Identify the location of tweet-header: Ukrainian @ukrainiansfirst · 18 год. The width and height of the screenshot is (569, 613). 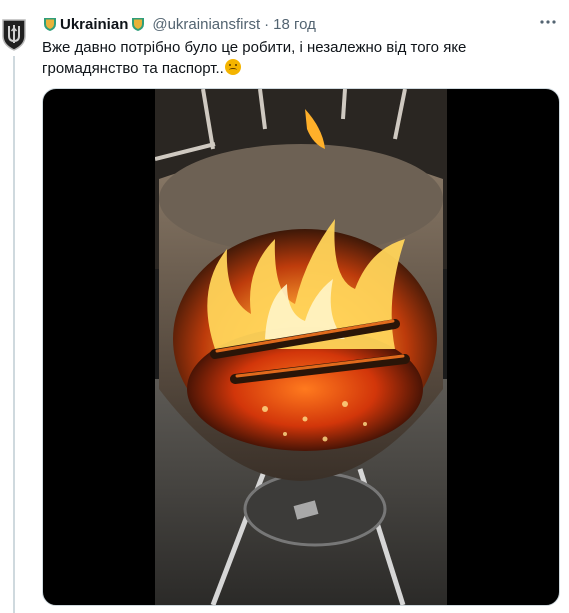
(299, 24).